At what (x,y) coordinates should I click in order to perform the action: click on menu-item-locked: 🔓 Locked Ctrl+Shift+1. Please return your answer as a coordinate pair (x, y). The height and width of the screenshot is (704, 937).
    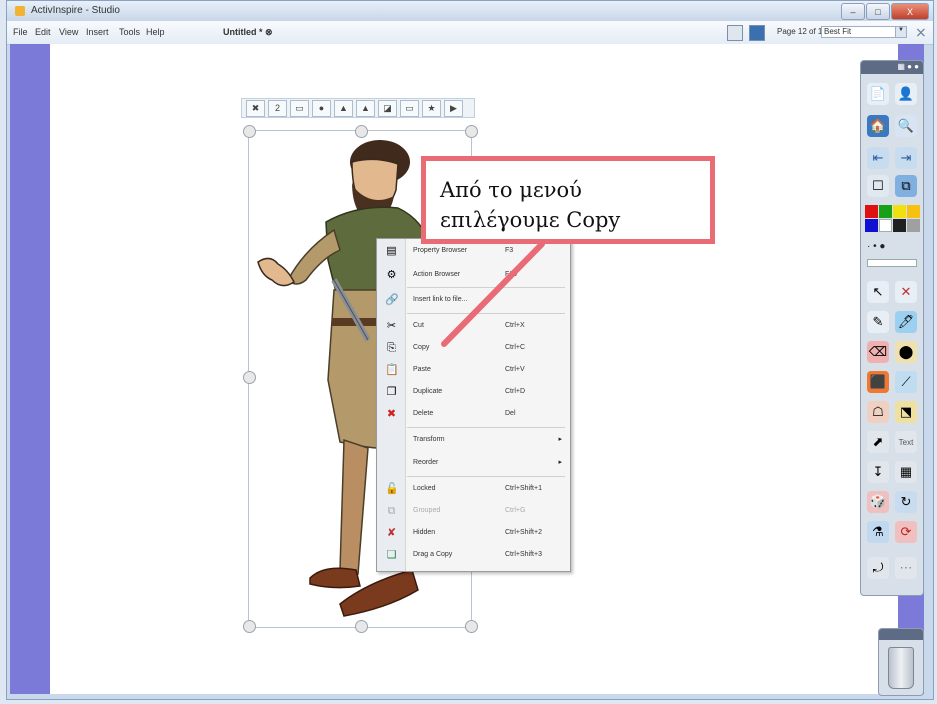
    Looking at the image, I should click on (473, 490).